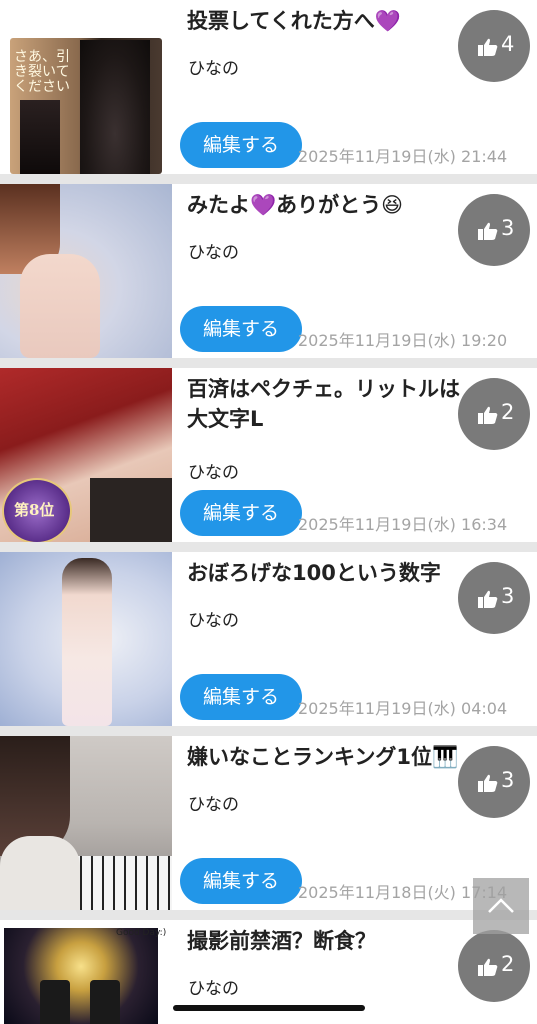 This screenshot has width=537, height=1024. I want to click on like-button: 4, so click(494, 46).